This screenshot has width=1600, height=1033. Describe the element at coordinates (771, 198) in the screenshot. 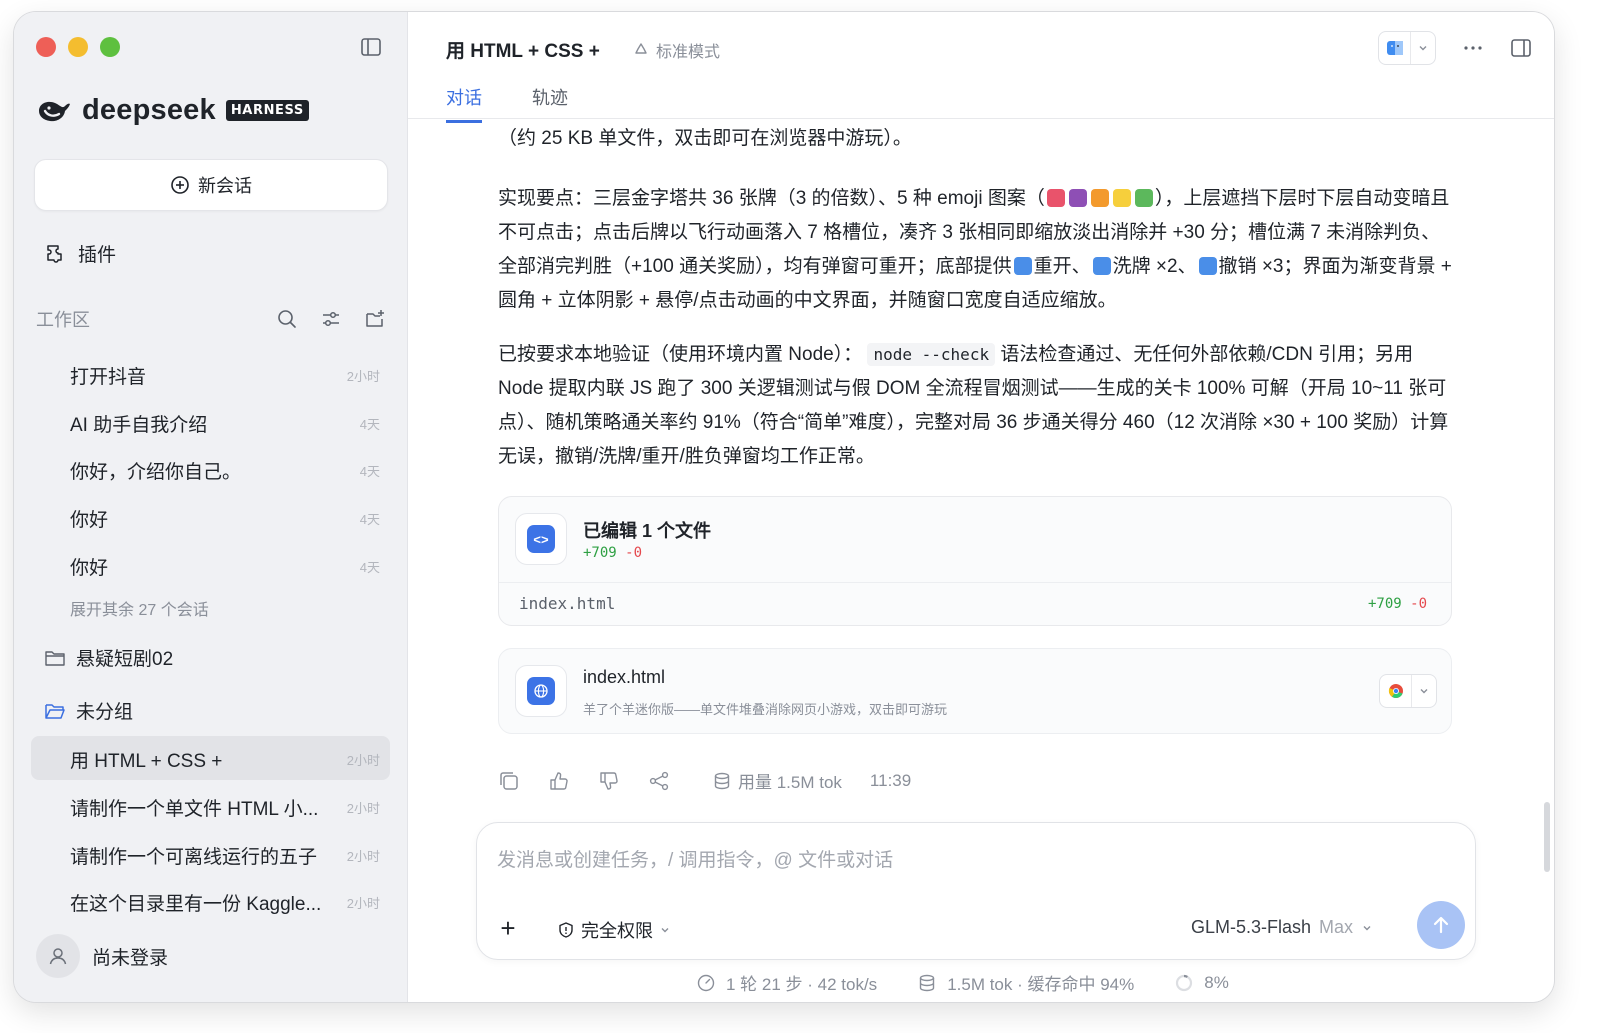

I see `message-text: 实现要点：三层金字塔共 36 张牌（3 的倍数）、5 种 emoji 图案（` at that location.